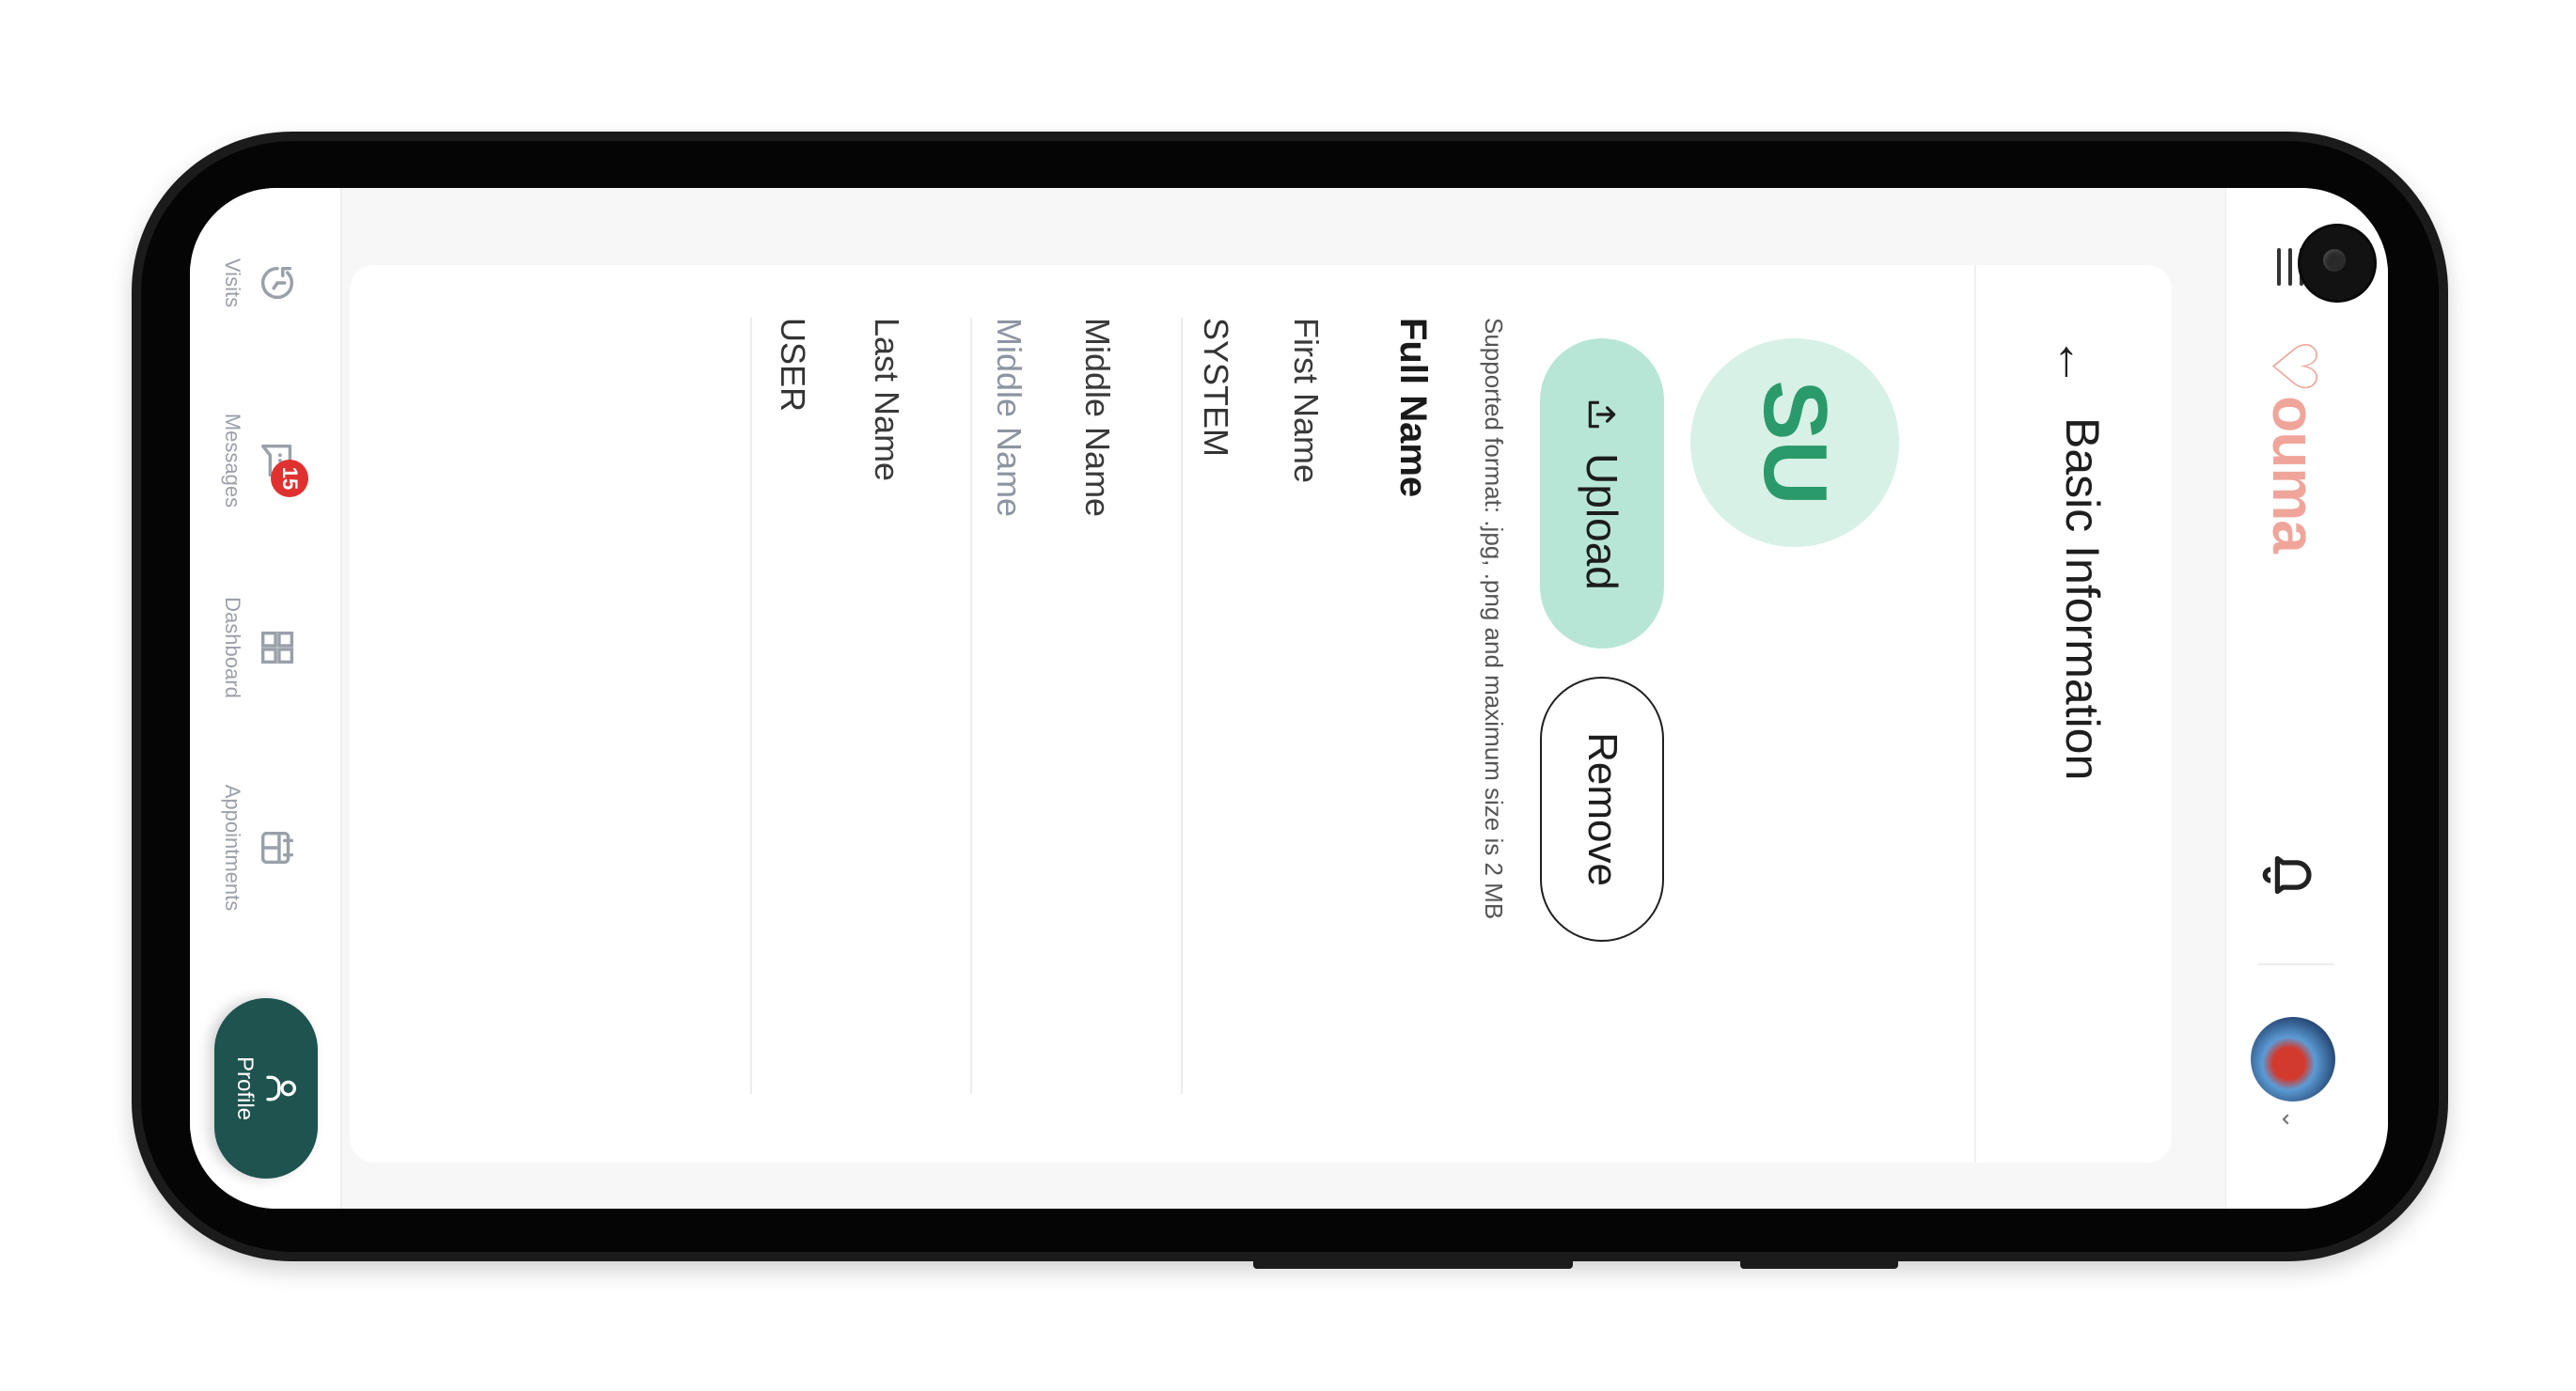  What do you see at coordinates (233, 848) in the screenshot?
I see `nav-appointments-label: Appointments` at bounding box center [233, 848].